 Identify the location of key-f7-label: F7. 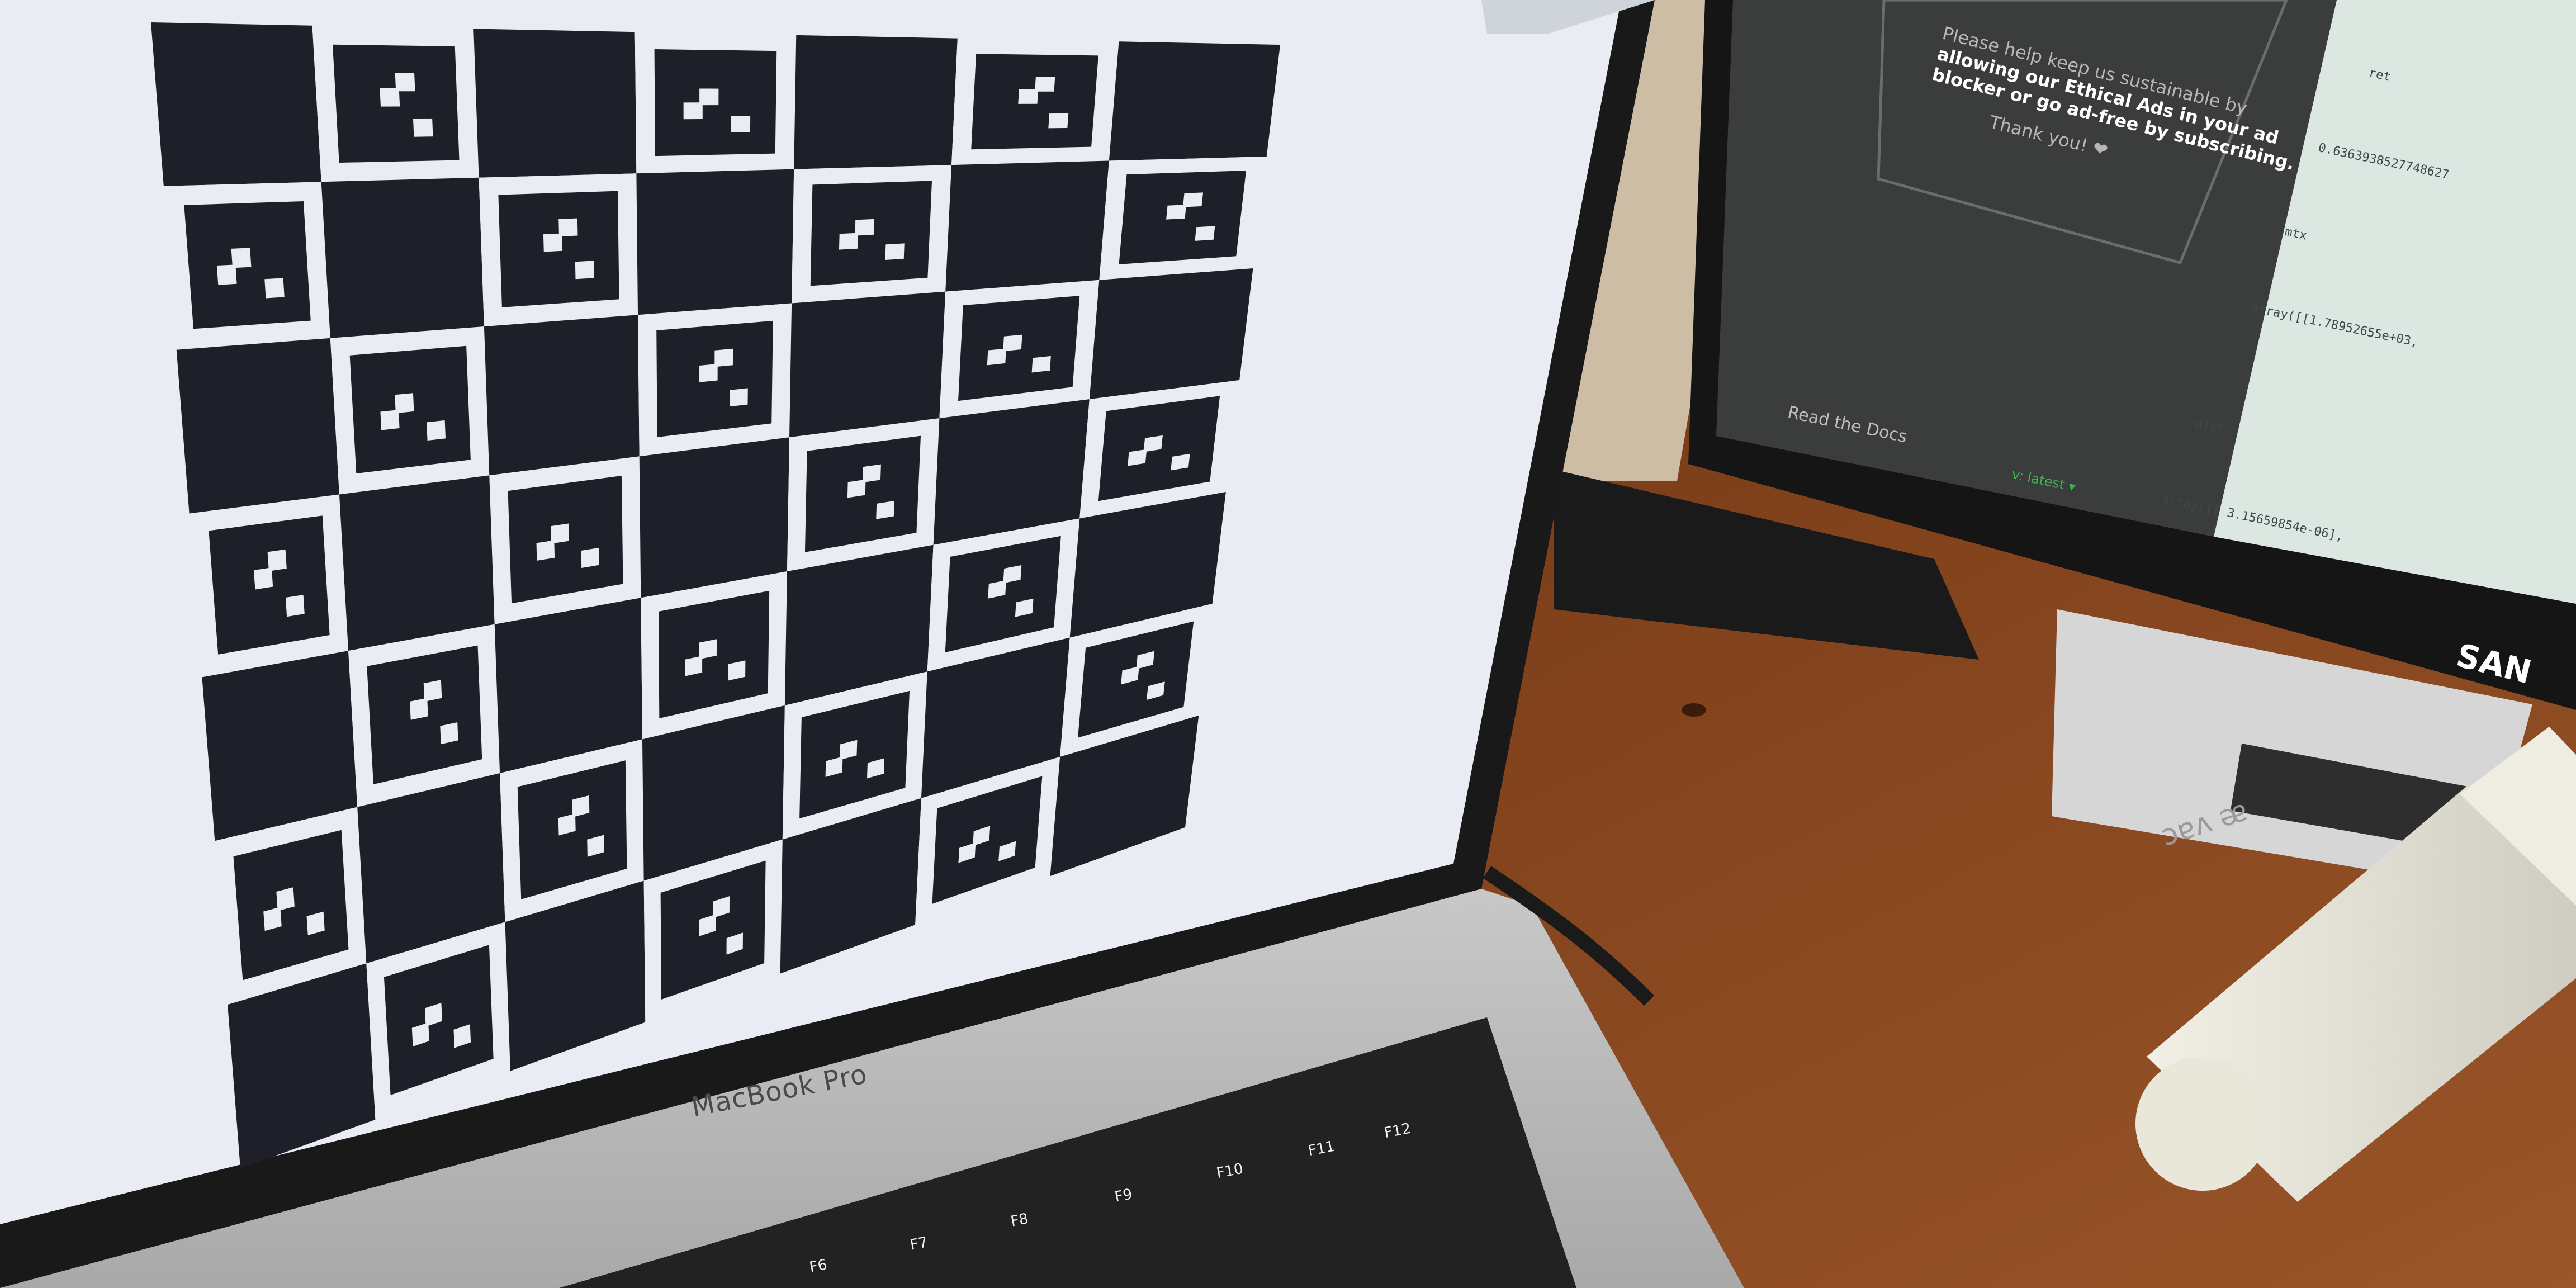
(919, 1244).